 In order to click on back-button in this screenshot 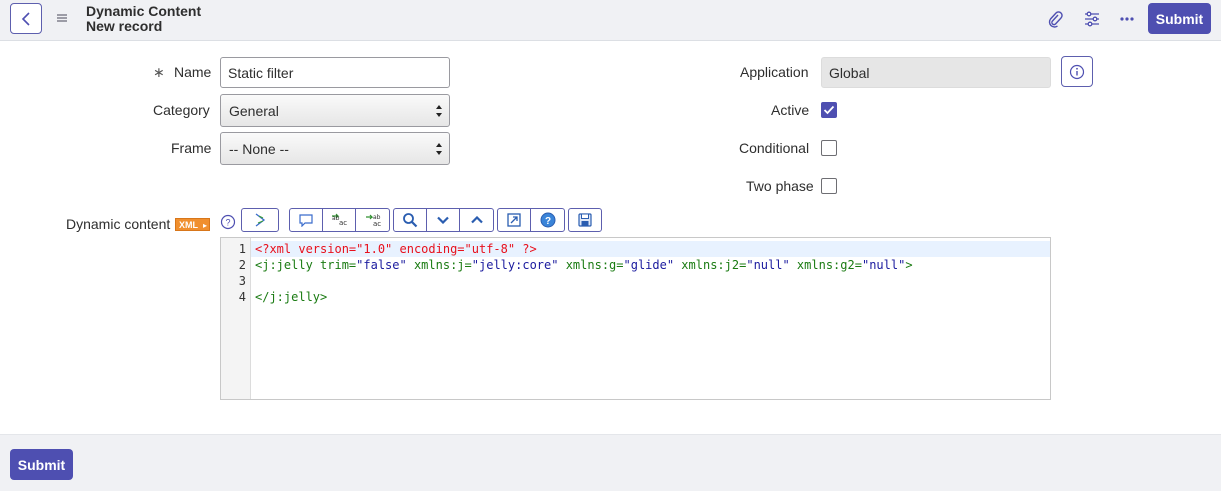, I will do `click(26, 18)`.